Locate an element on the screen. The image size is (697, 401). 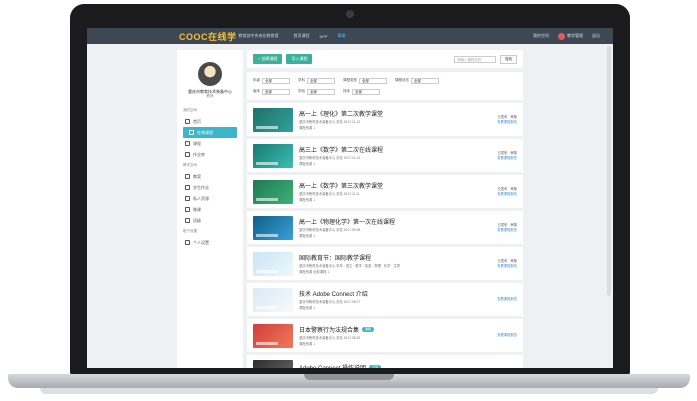
sidebar-item-homework: 作业库 is located at coordinates (210, 154).